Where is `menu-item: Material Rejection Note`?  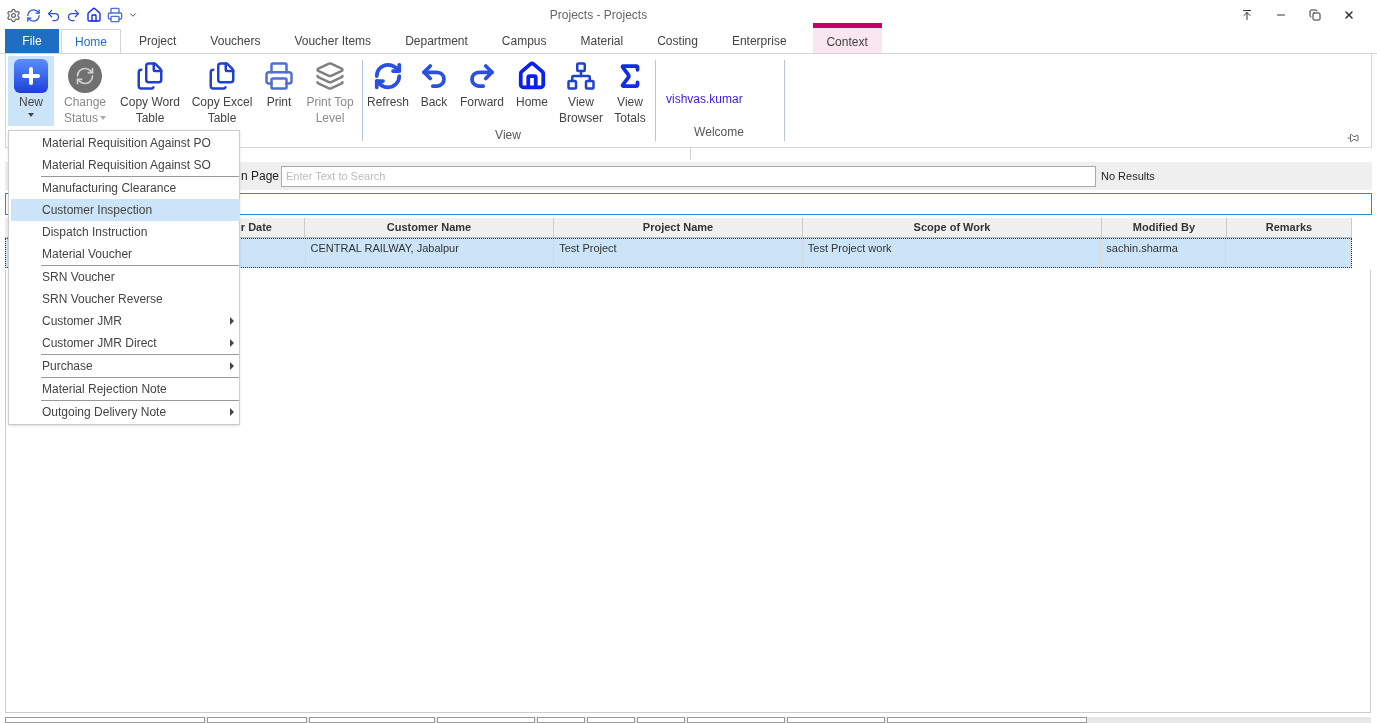
menu-item: Material Rejection Note is located at coordinates (125, 389).